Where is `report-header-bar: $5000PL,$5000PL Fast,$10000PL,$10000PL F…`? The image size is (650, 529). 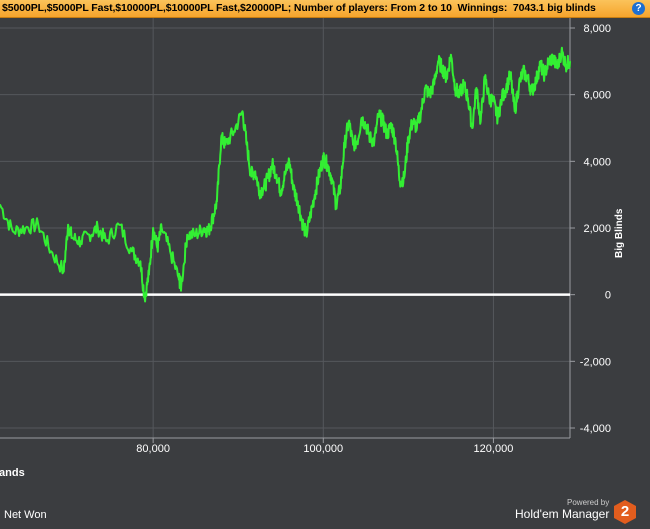
report-header-bar: $5000PL,$5000PL Fast,$10000PL,$10000PL F… is located at coordinates (325, 9).